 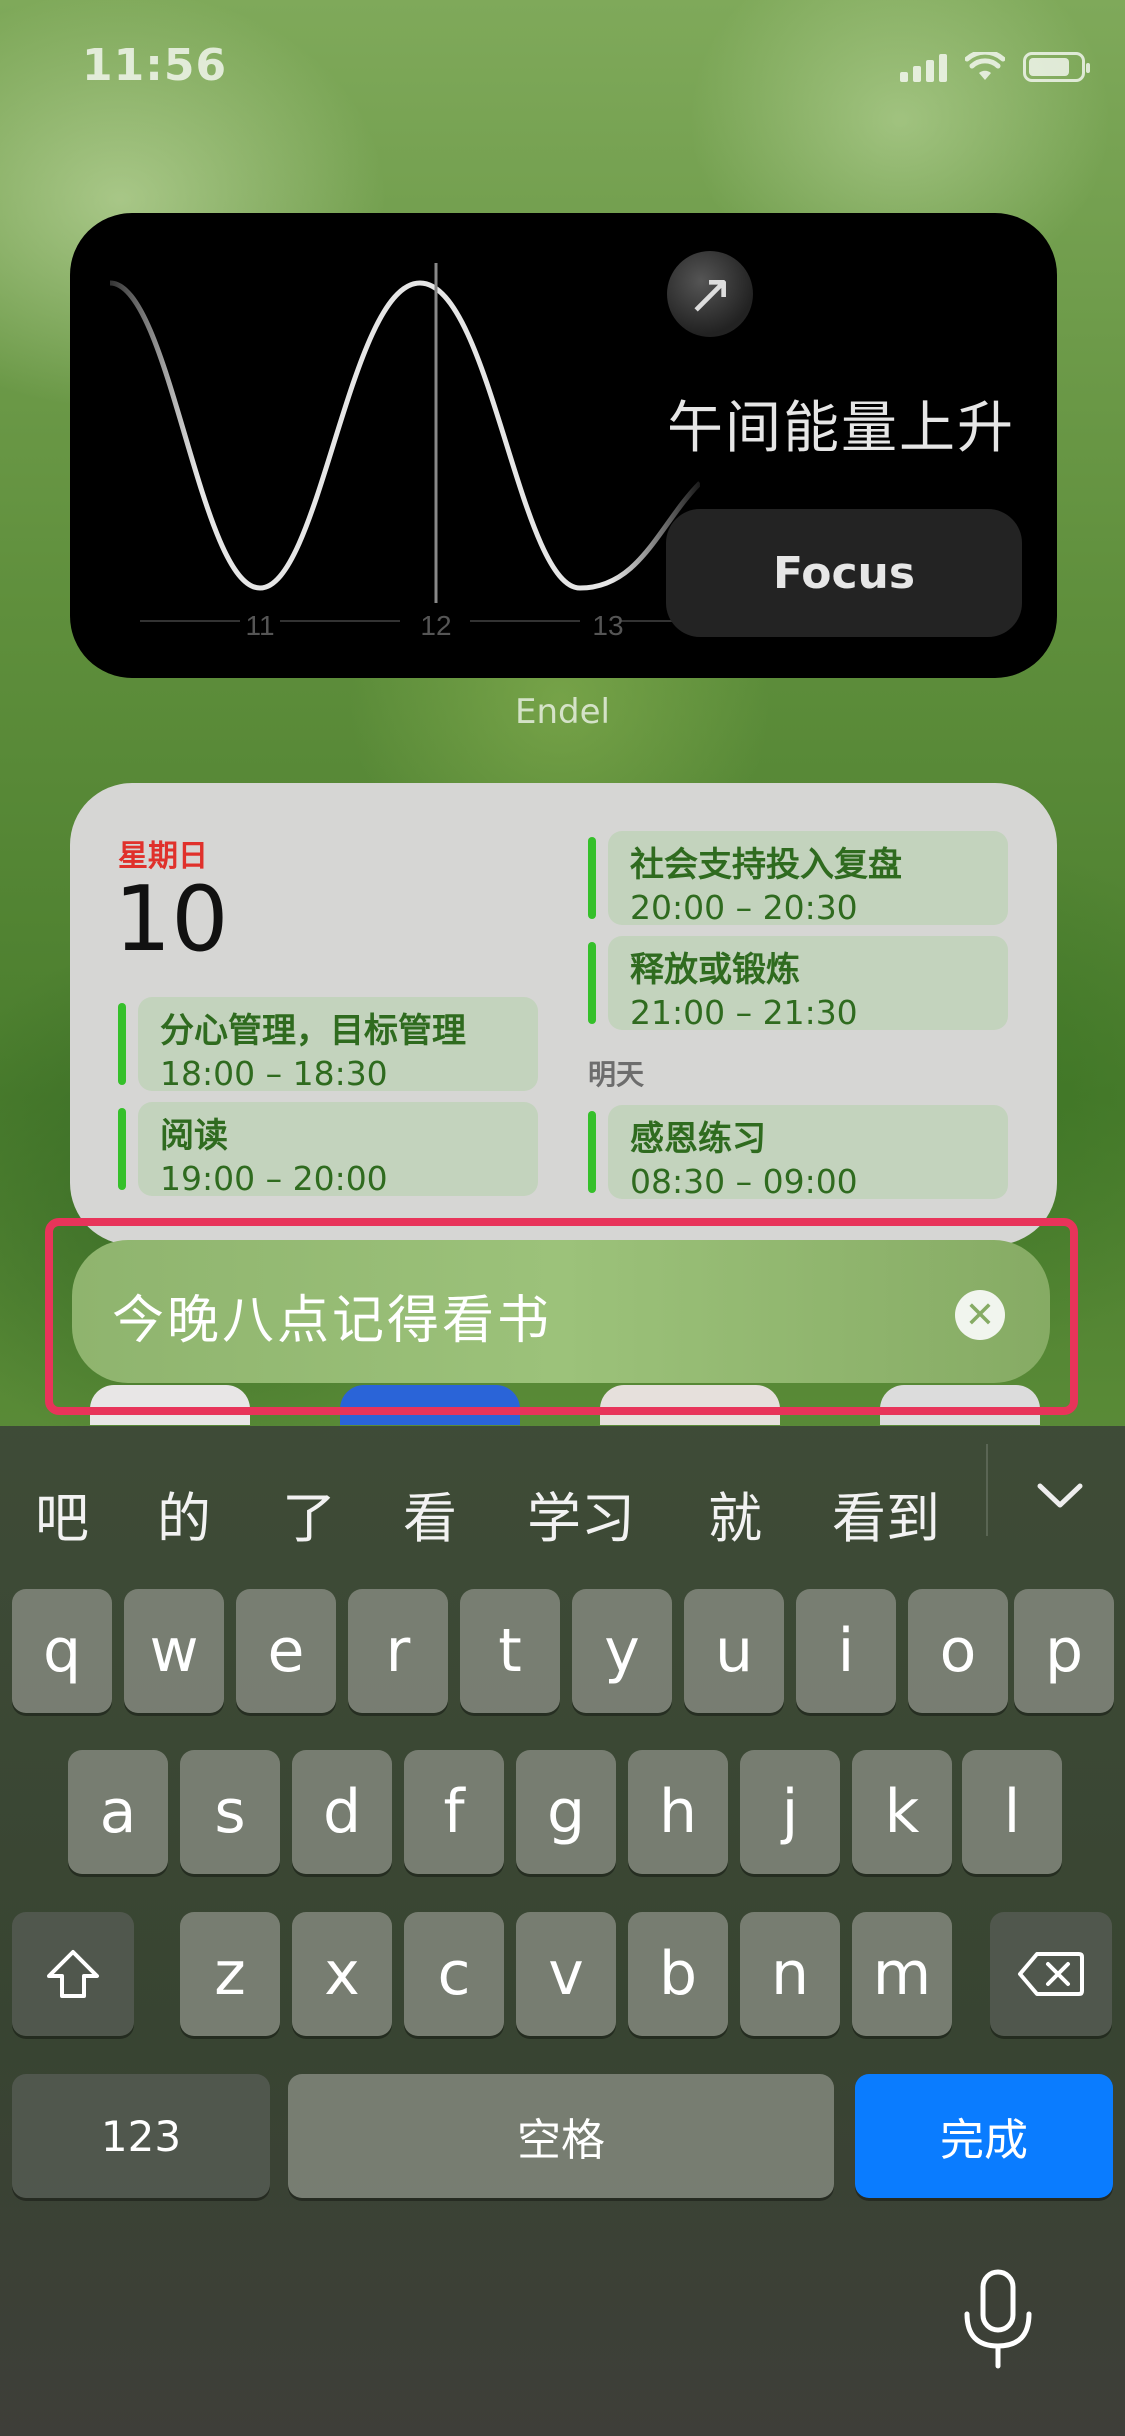 I want to click on key-k: k, so click(x=902, y=1812).